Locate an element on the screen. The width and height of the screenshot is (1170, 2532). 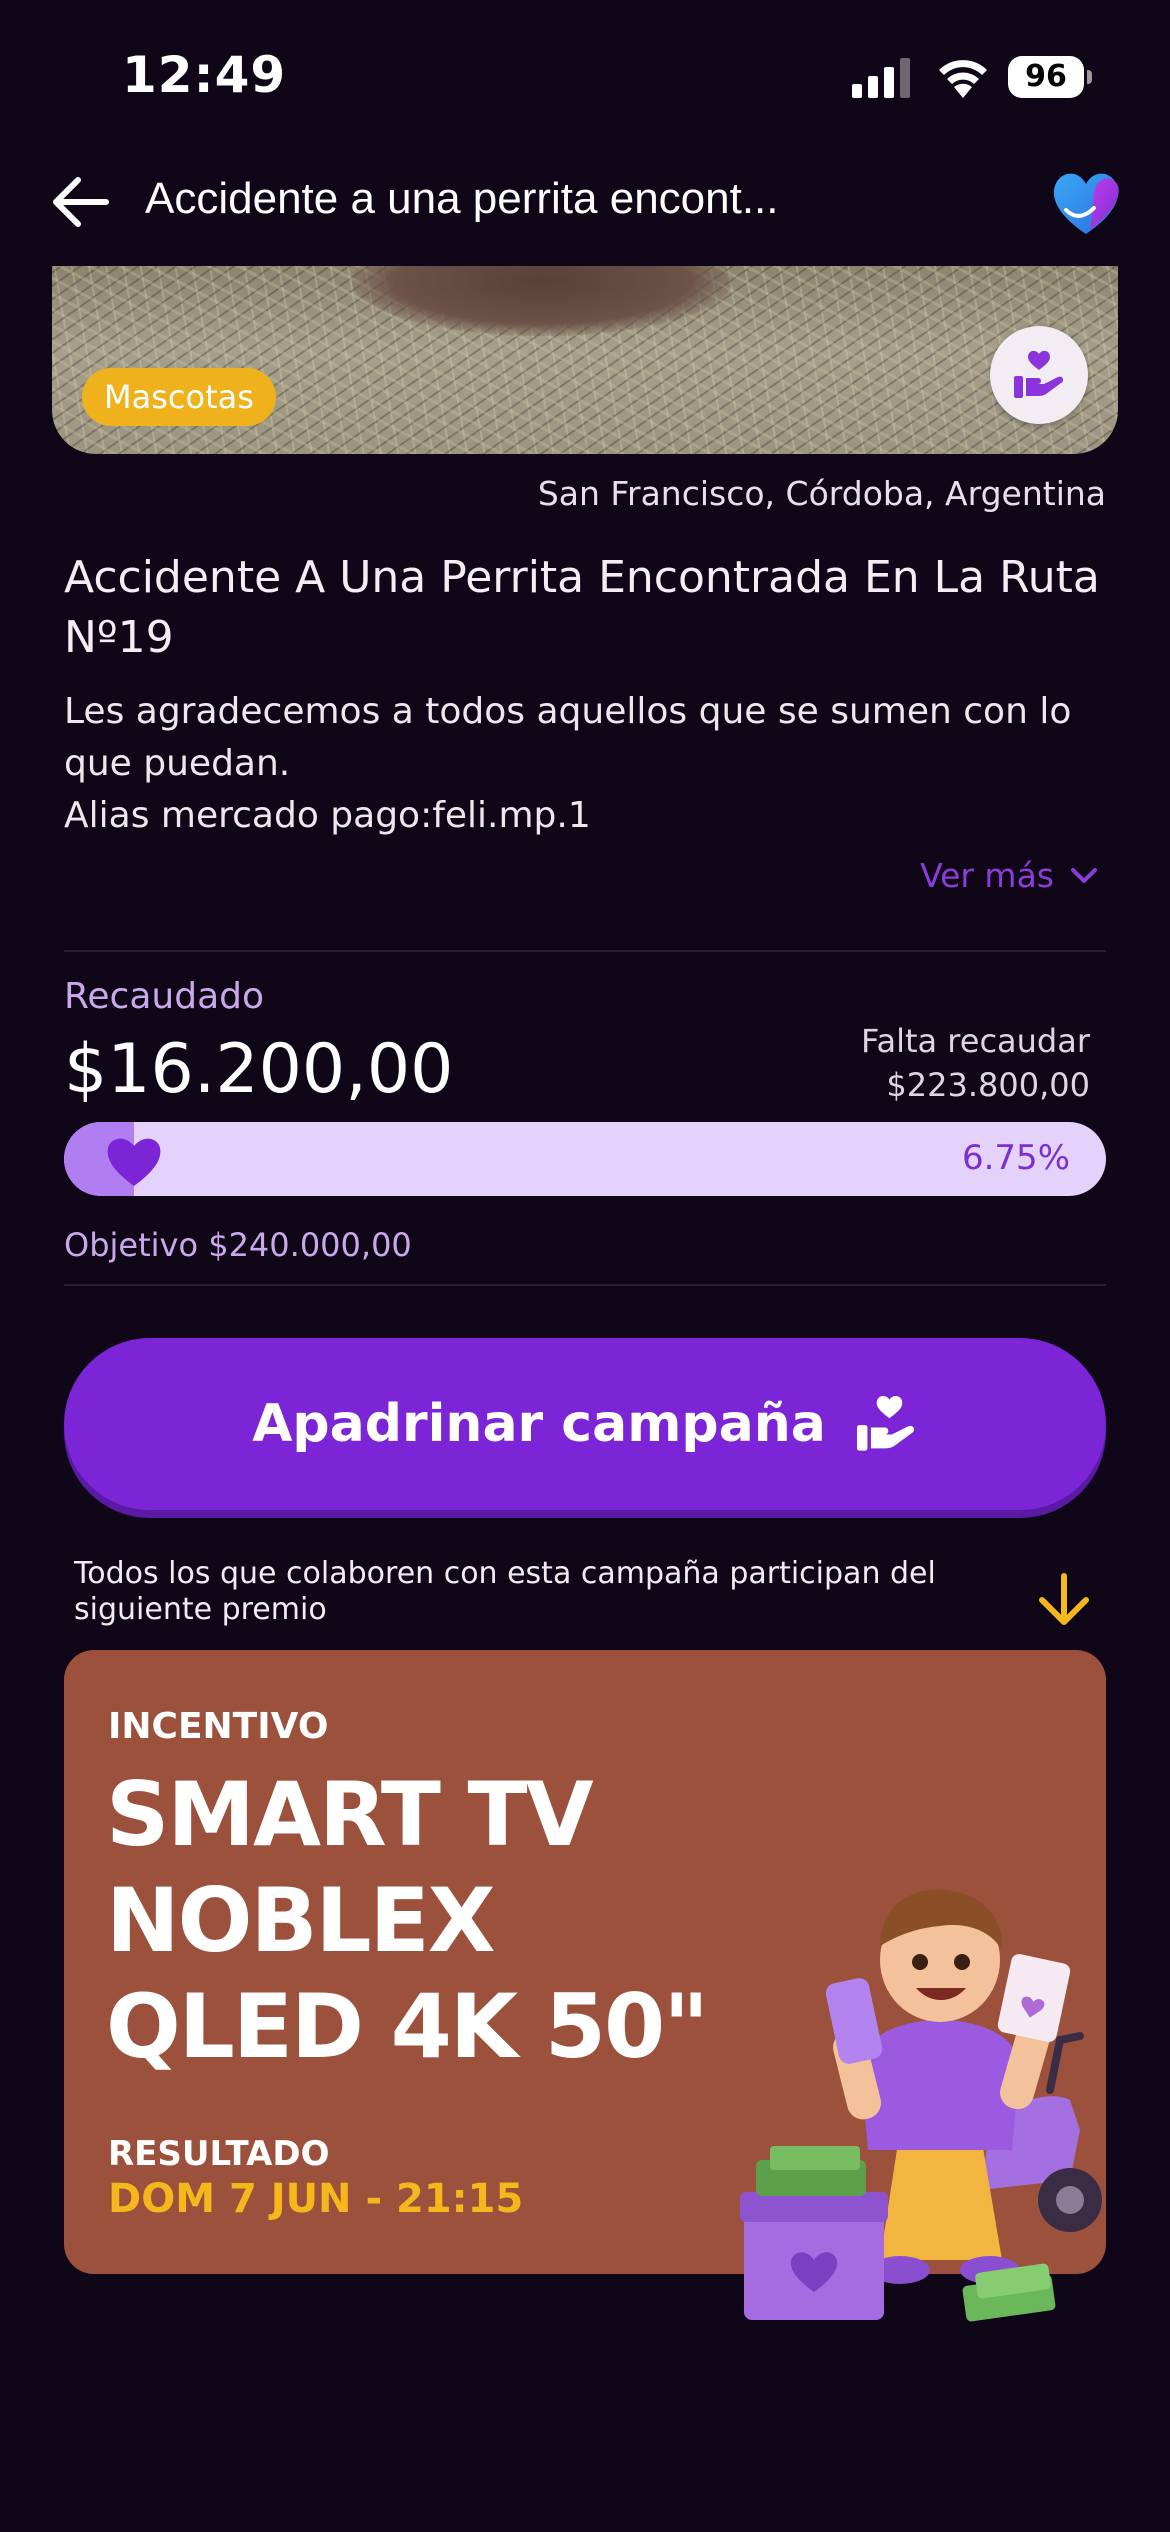
donate-hand-button is located at coordinates (1039, 375).